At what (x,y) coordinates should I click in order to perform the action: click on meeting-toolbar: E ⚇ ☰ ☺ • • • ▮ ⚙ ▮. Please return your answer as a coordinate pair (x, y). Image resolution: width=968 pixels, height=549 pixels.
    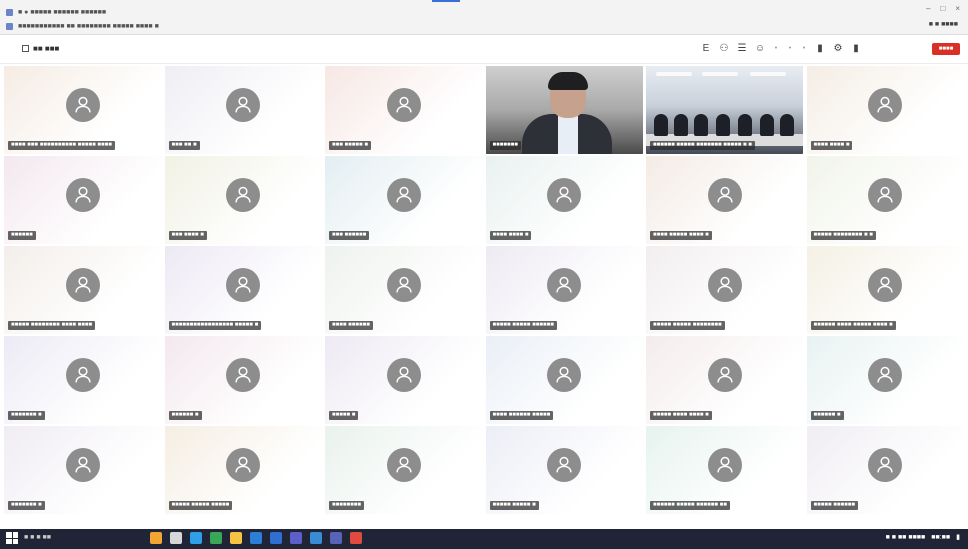
    Looking at the image, I should click on (781, 48).